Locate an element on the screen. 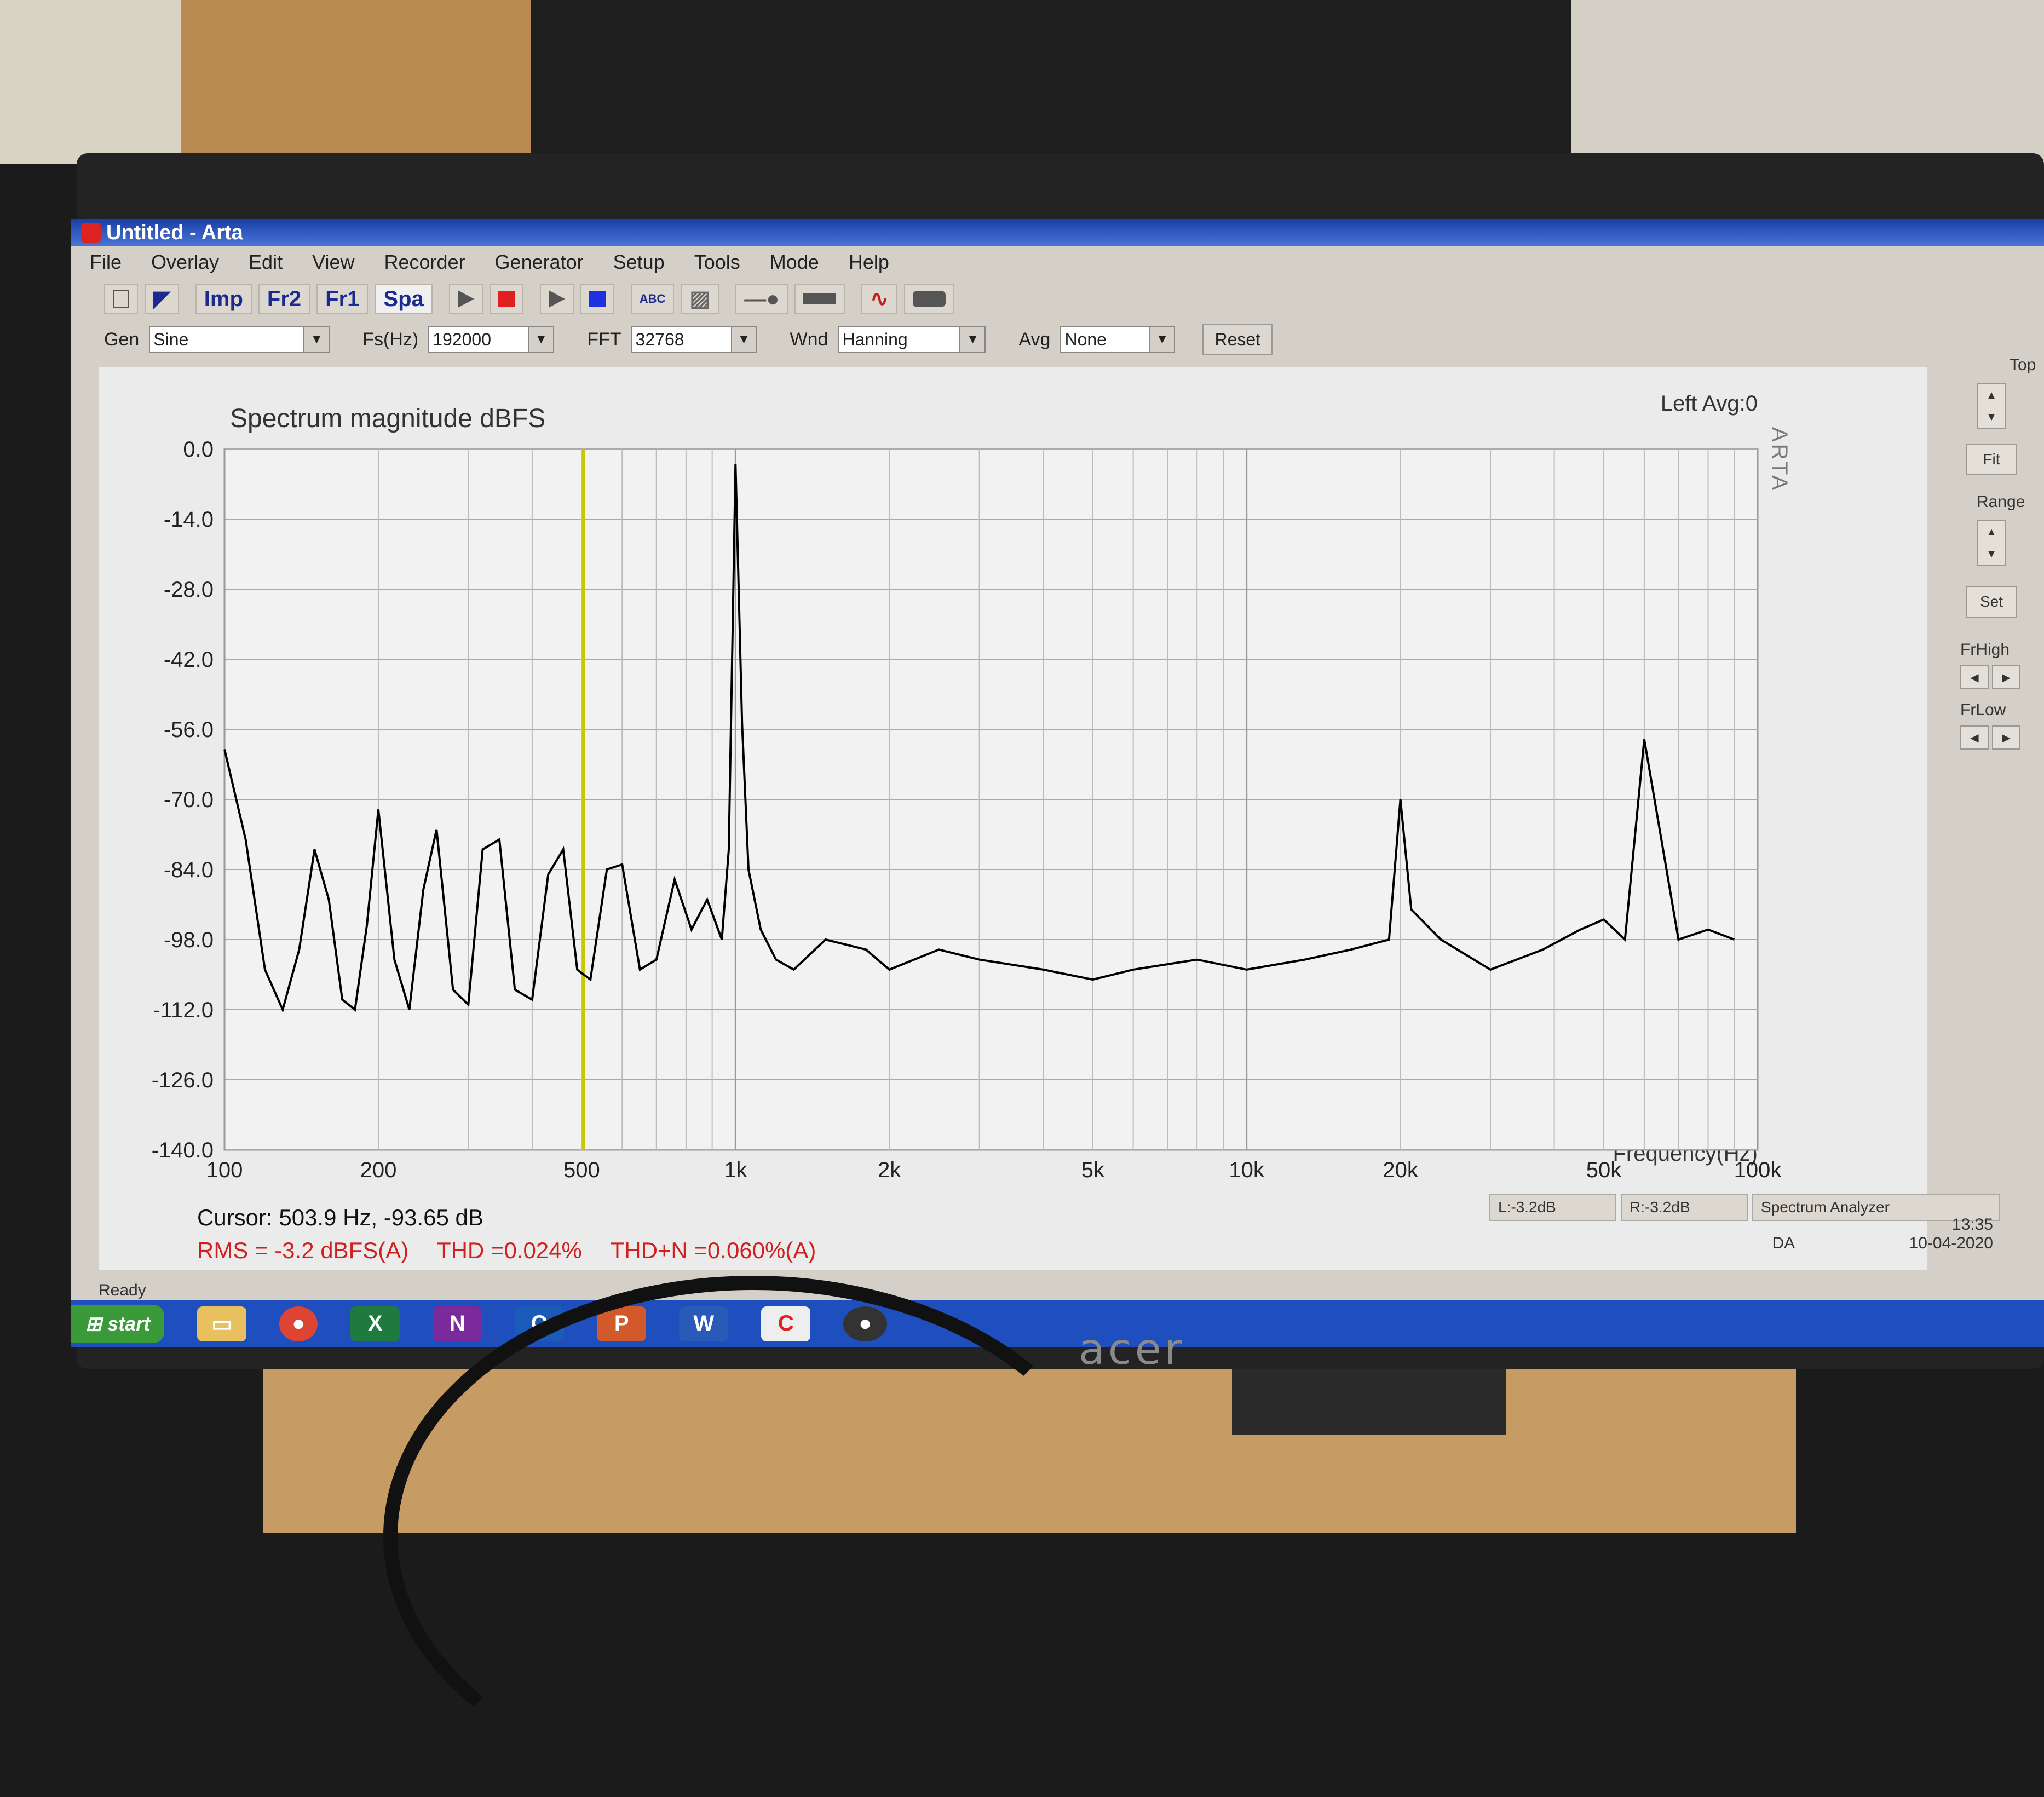 Image resolution: width=2044 pixels, height=1797 pixels. stop-button is located at coordinates (506, 299).